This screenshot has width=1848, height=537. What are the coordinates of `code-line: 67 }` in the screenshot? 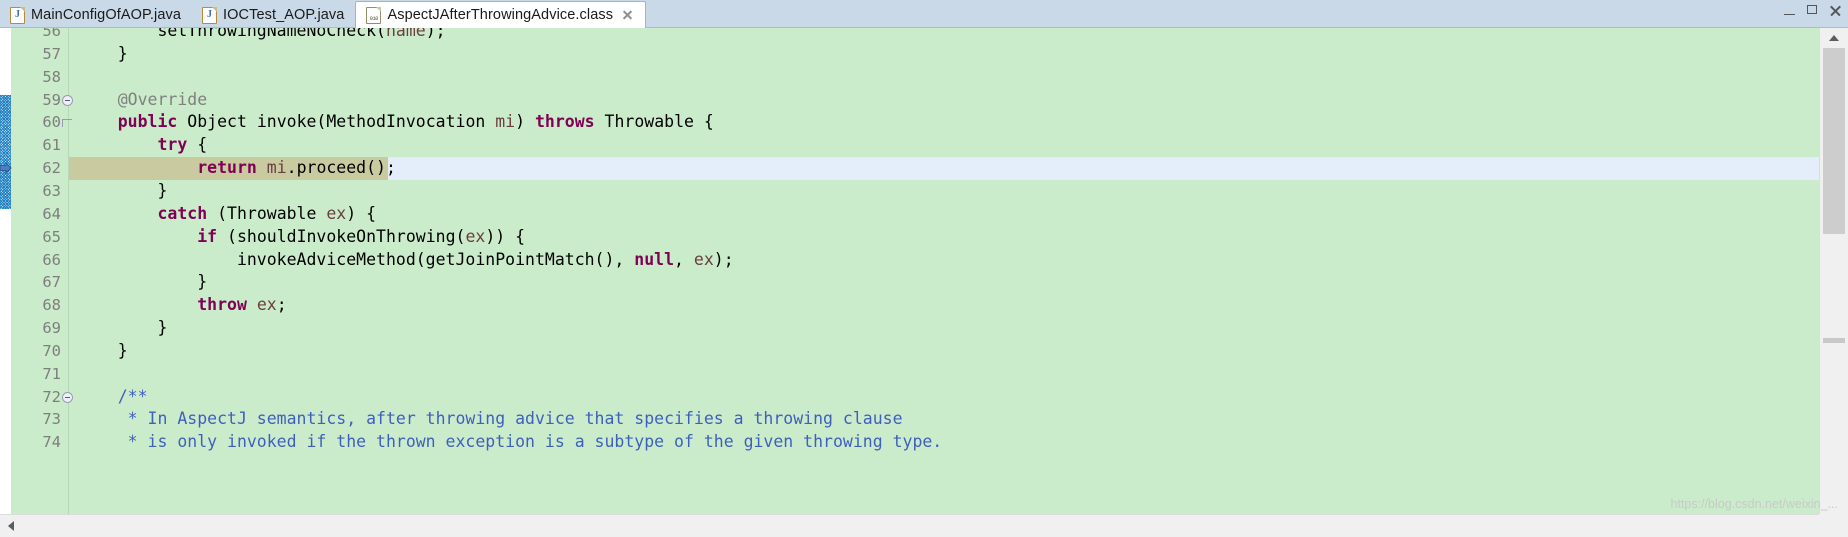 It's located at (909, 282).